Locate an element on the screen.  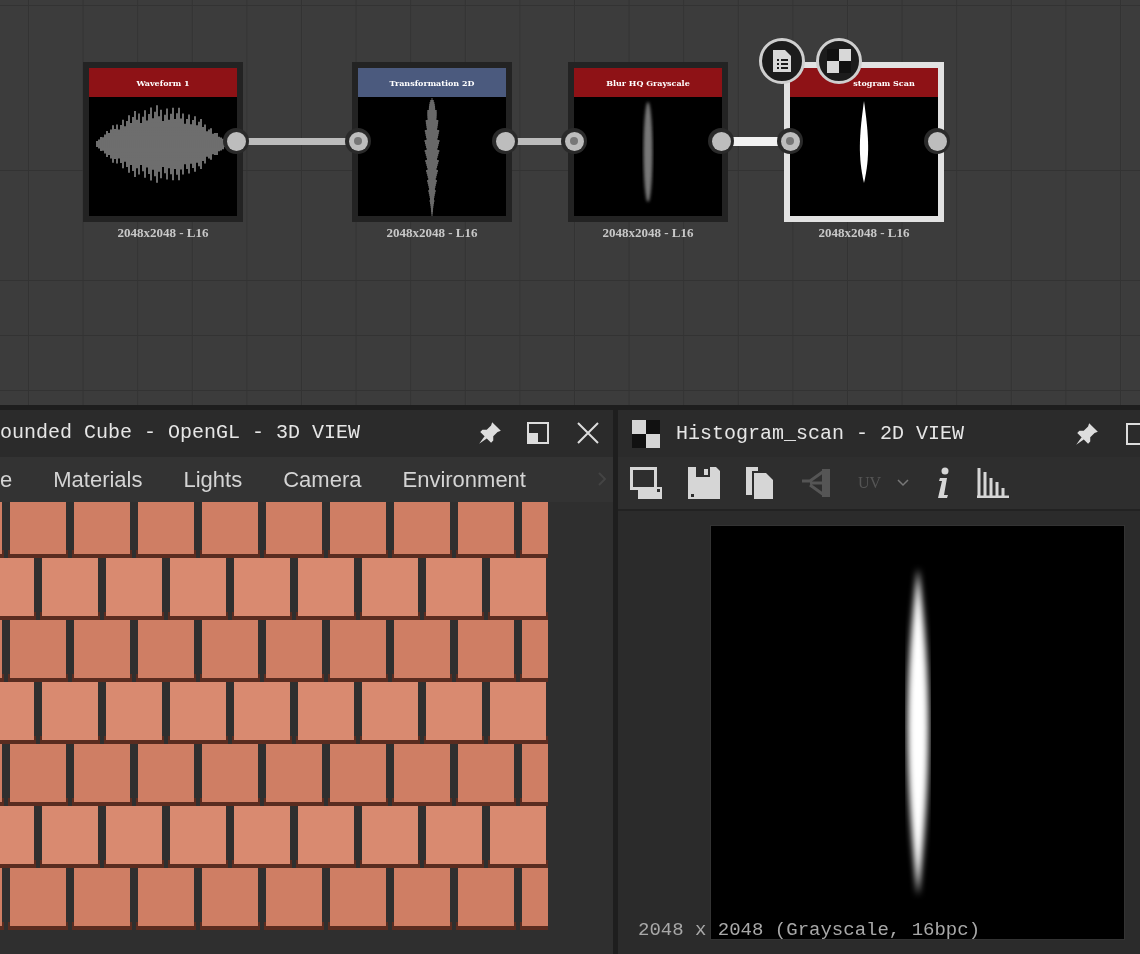
graph-node: stogram Scan is located at coordinates (864, 142).